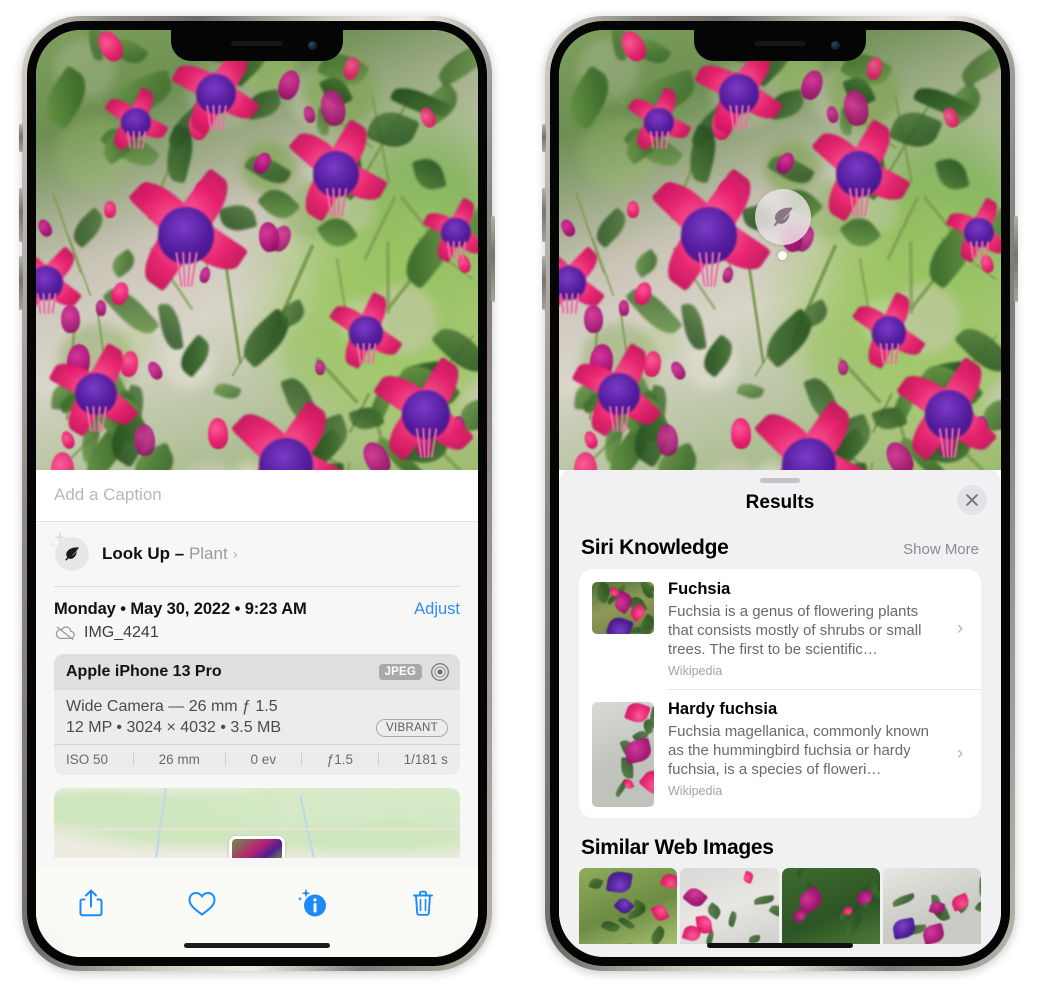 The height and width of the screenshot is (985, 1055). I want to click on trash-icon, so click(422, 903).